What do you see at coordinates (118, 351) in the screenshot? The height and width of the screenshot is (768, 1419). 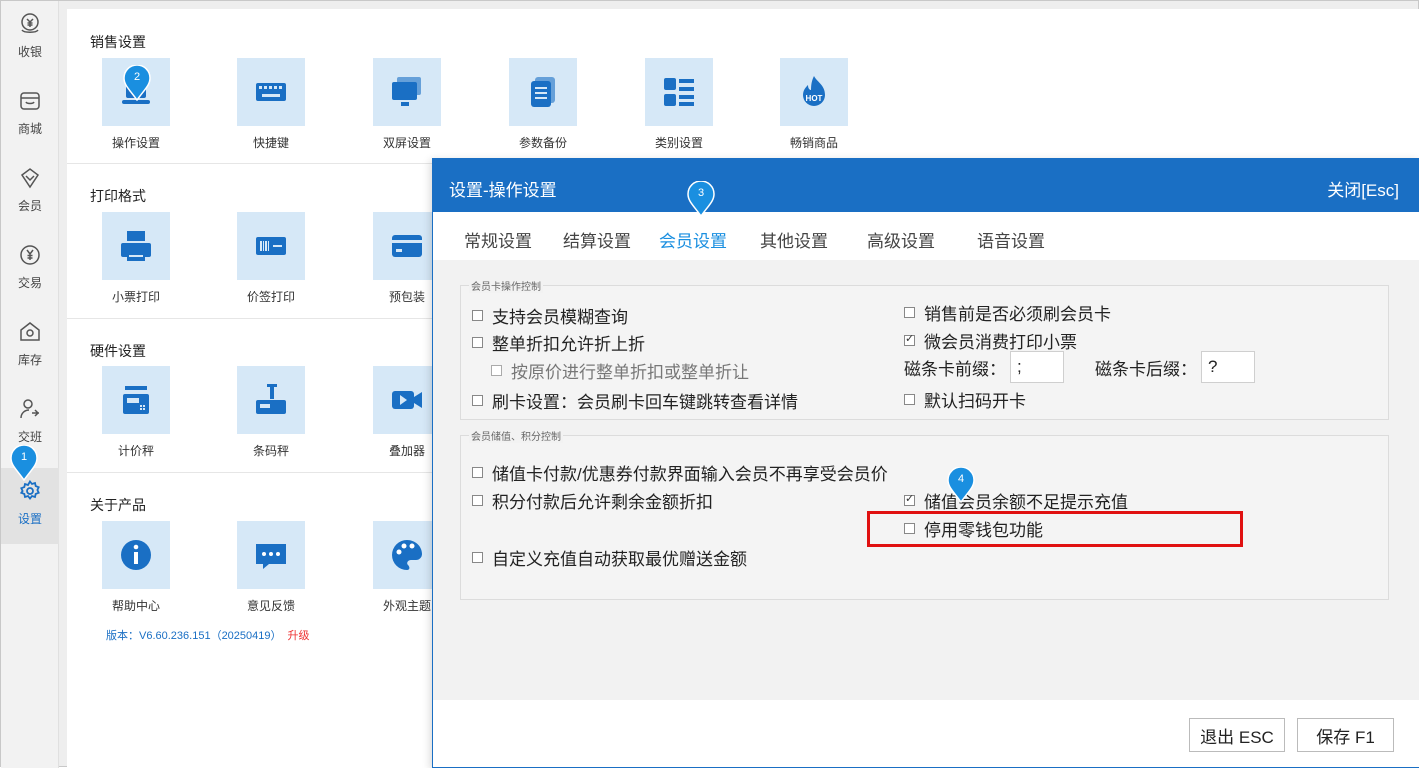 I see `section-title-hardware: 硬件设置` at bounding box center [118, 351].